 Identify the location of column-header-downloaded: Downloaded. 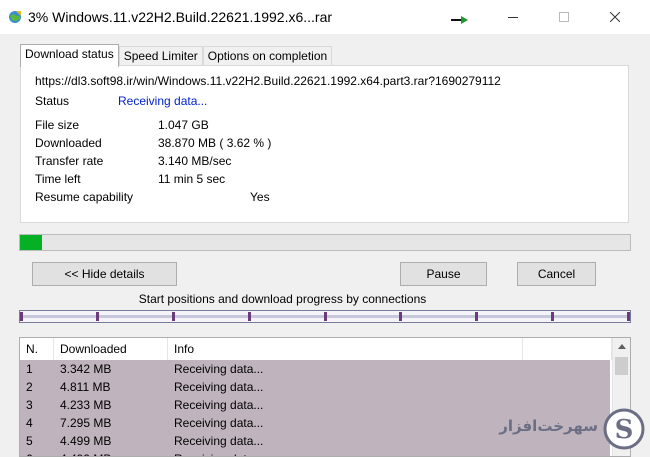
(111, 349).